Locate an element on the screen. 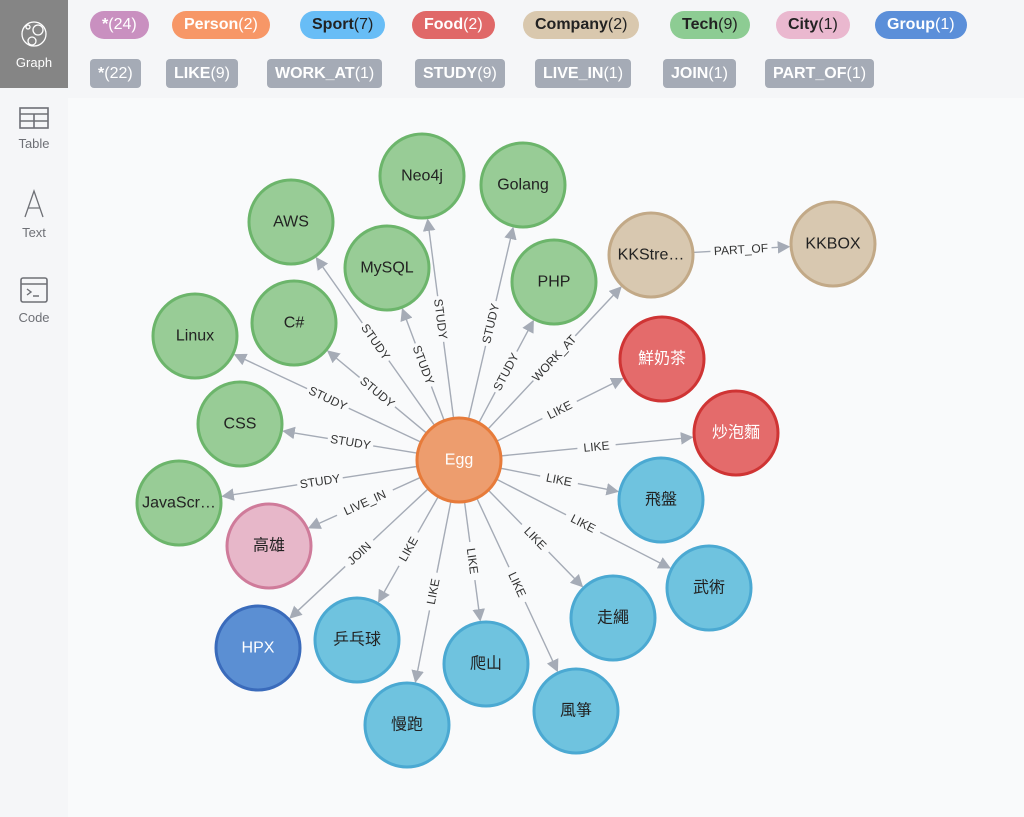  graph-node-php: PHP is located at coordinates (554, 282).